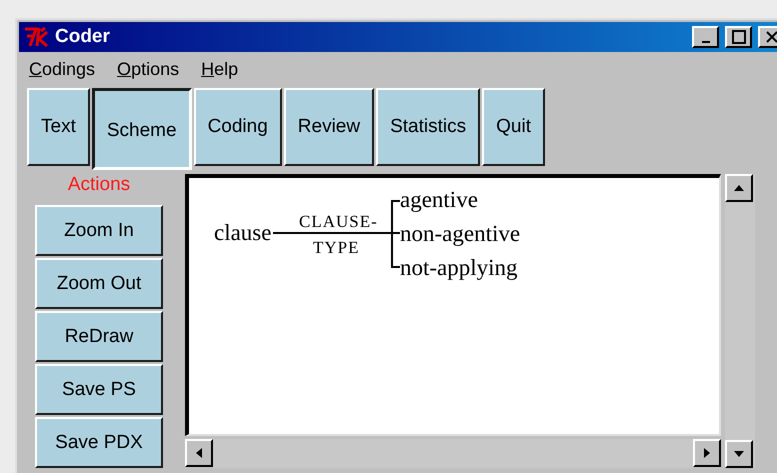 This screenshot has height=473, width=777. What do you see at coordinates (338, 221) in the screenshot?
I see `feature-label: CLAUSE-` at bounding box center [338, 221].